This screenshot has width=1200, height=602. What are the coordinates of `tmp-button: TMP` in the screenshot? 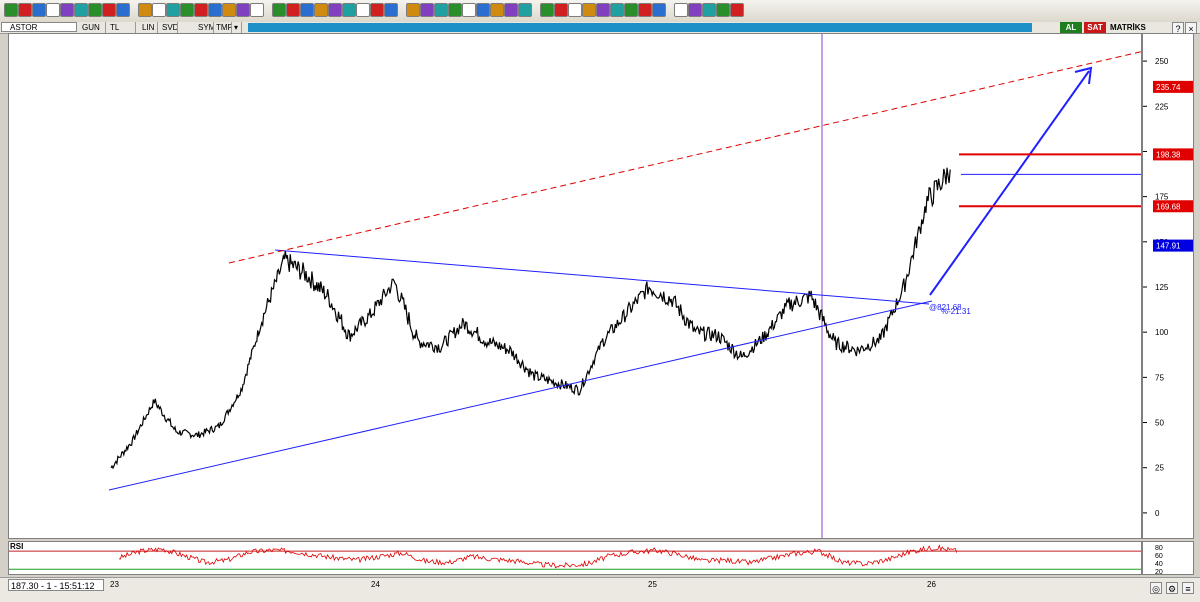 It's located at (223, 27).